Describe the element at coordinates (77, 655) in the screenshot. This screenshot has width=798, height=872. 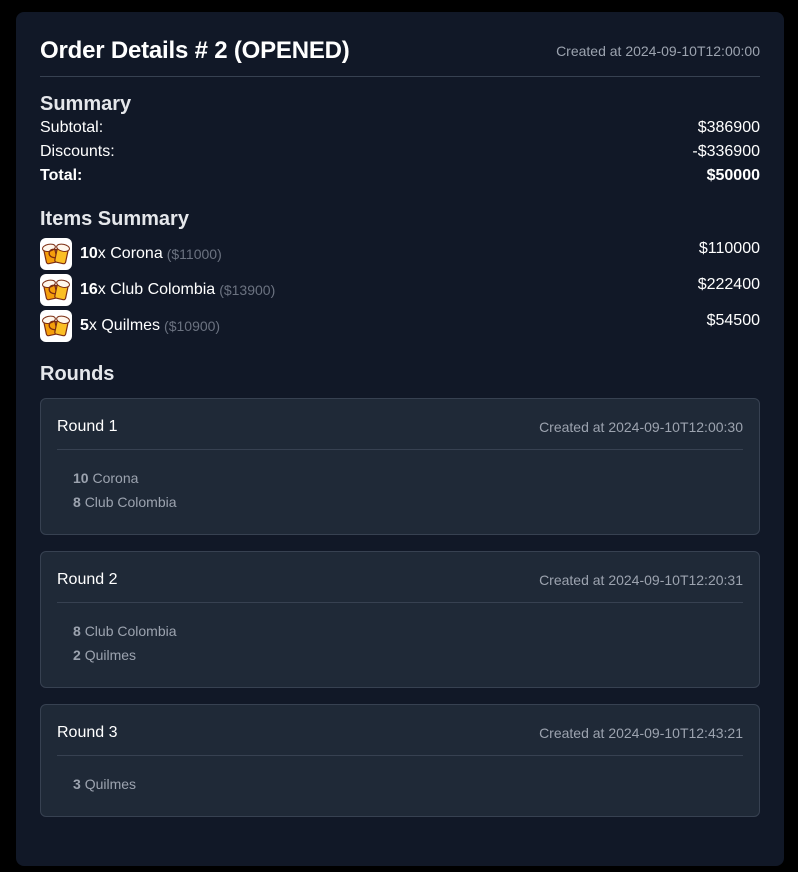
I see `round-line-quantity: 2` at that location.